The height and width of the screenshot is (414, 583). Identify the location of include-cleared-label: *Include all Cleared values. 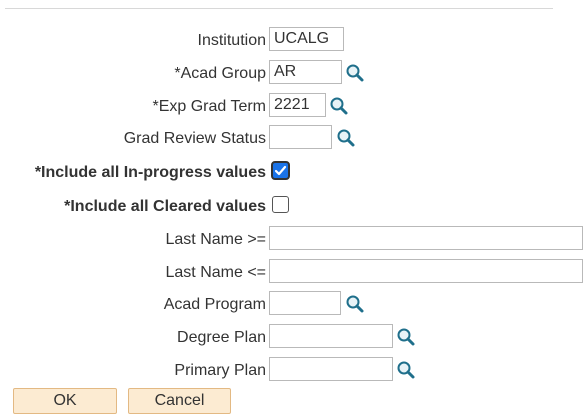
(165, 206).